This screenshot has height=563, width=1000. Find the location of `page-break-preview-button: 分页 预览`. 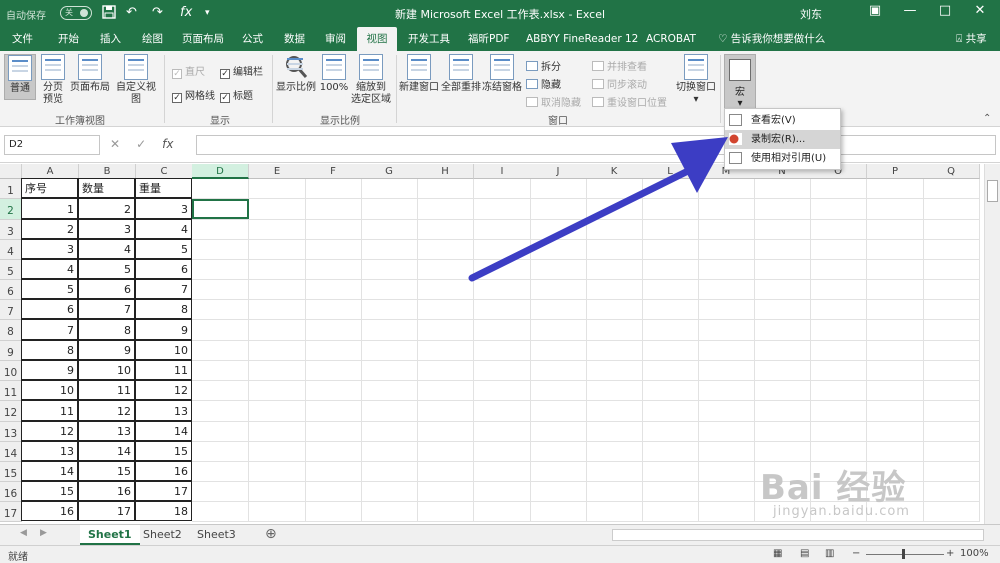

page-break-preview-button: 分页 预览 is located at coordinates (53, 80).